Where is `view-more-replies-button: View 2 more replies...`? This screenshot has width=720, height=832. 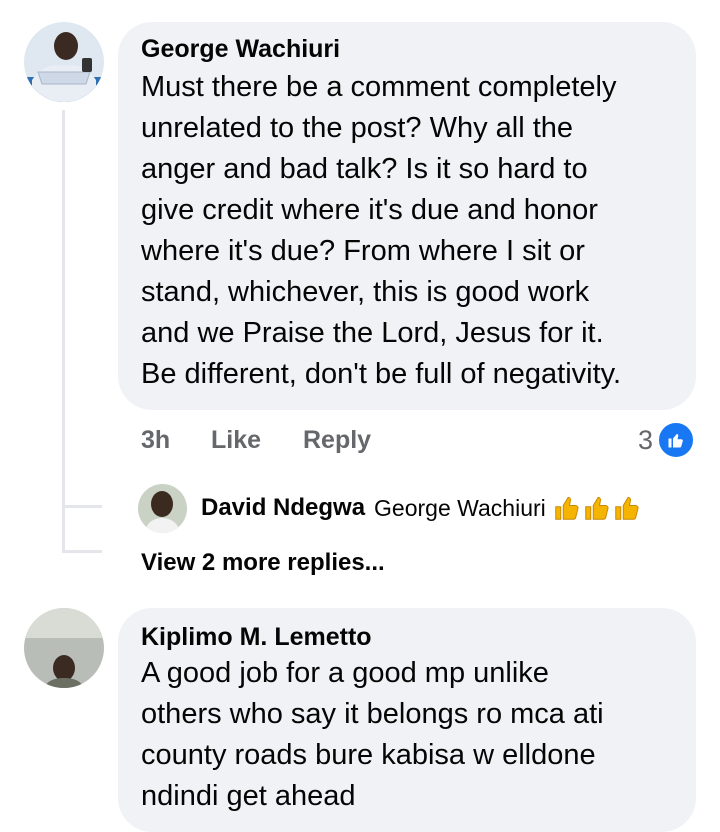
view-more-replies-button: View 2 more replies... is located at coordinates (263, 563).